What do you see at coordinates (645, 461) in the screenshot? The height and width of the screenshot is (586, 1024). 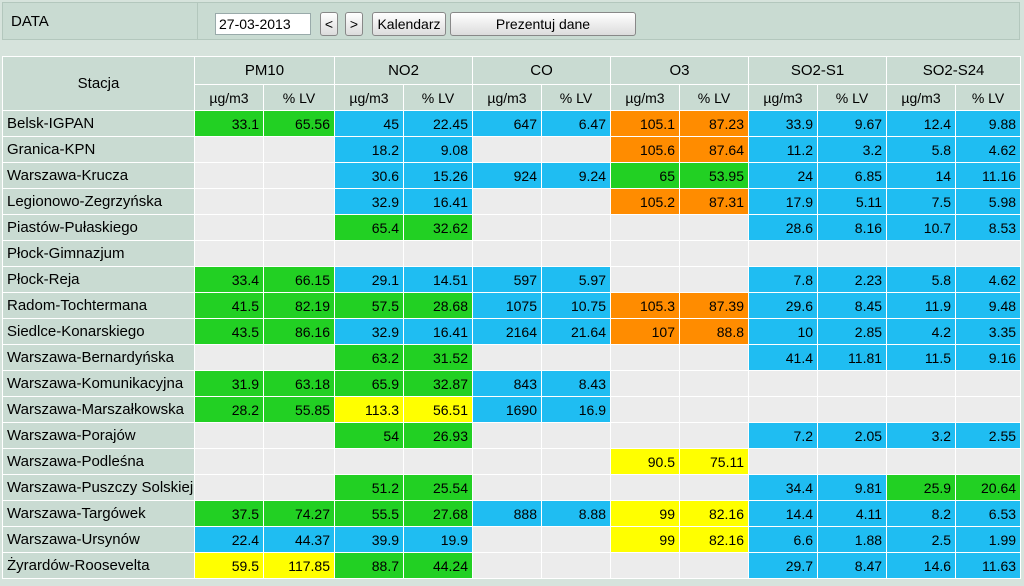 I see `value-cell: 90.5` at bounding box center [645, 461].